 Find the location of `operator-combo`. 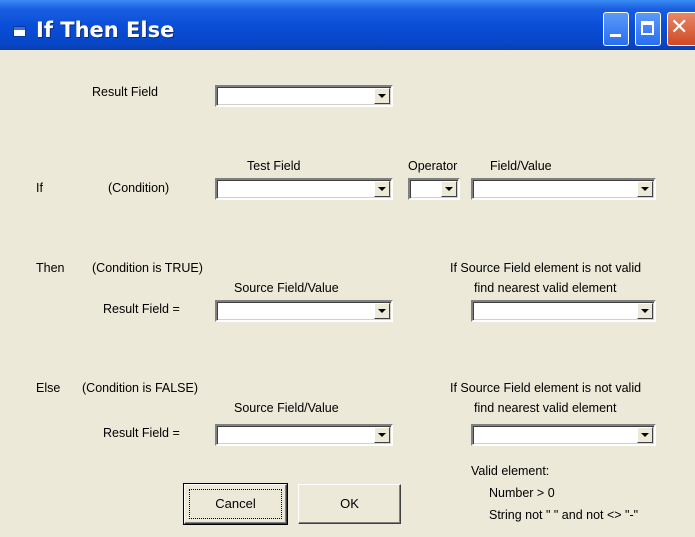

operator-combo is located at coordinates (434, 189).